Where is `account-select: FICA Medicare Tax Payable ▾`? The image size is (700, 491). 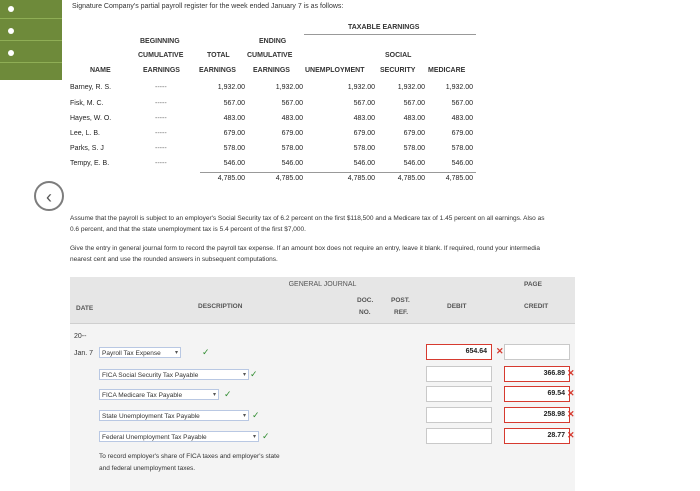 account-select: FICA Medicare Tax Payable ▾ is located at coordinates (159, 394).